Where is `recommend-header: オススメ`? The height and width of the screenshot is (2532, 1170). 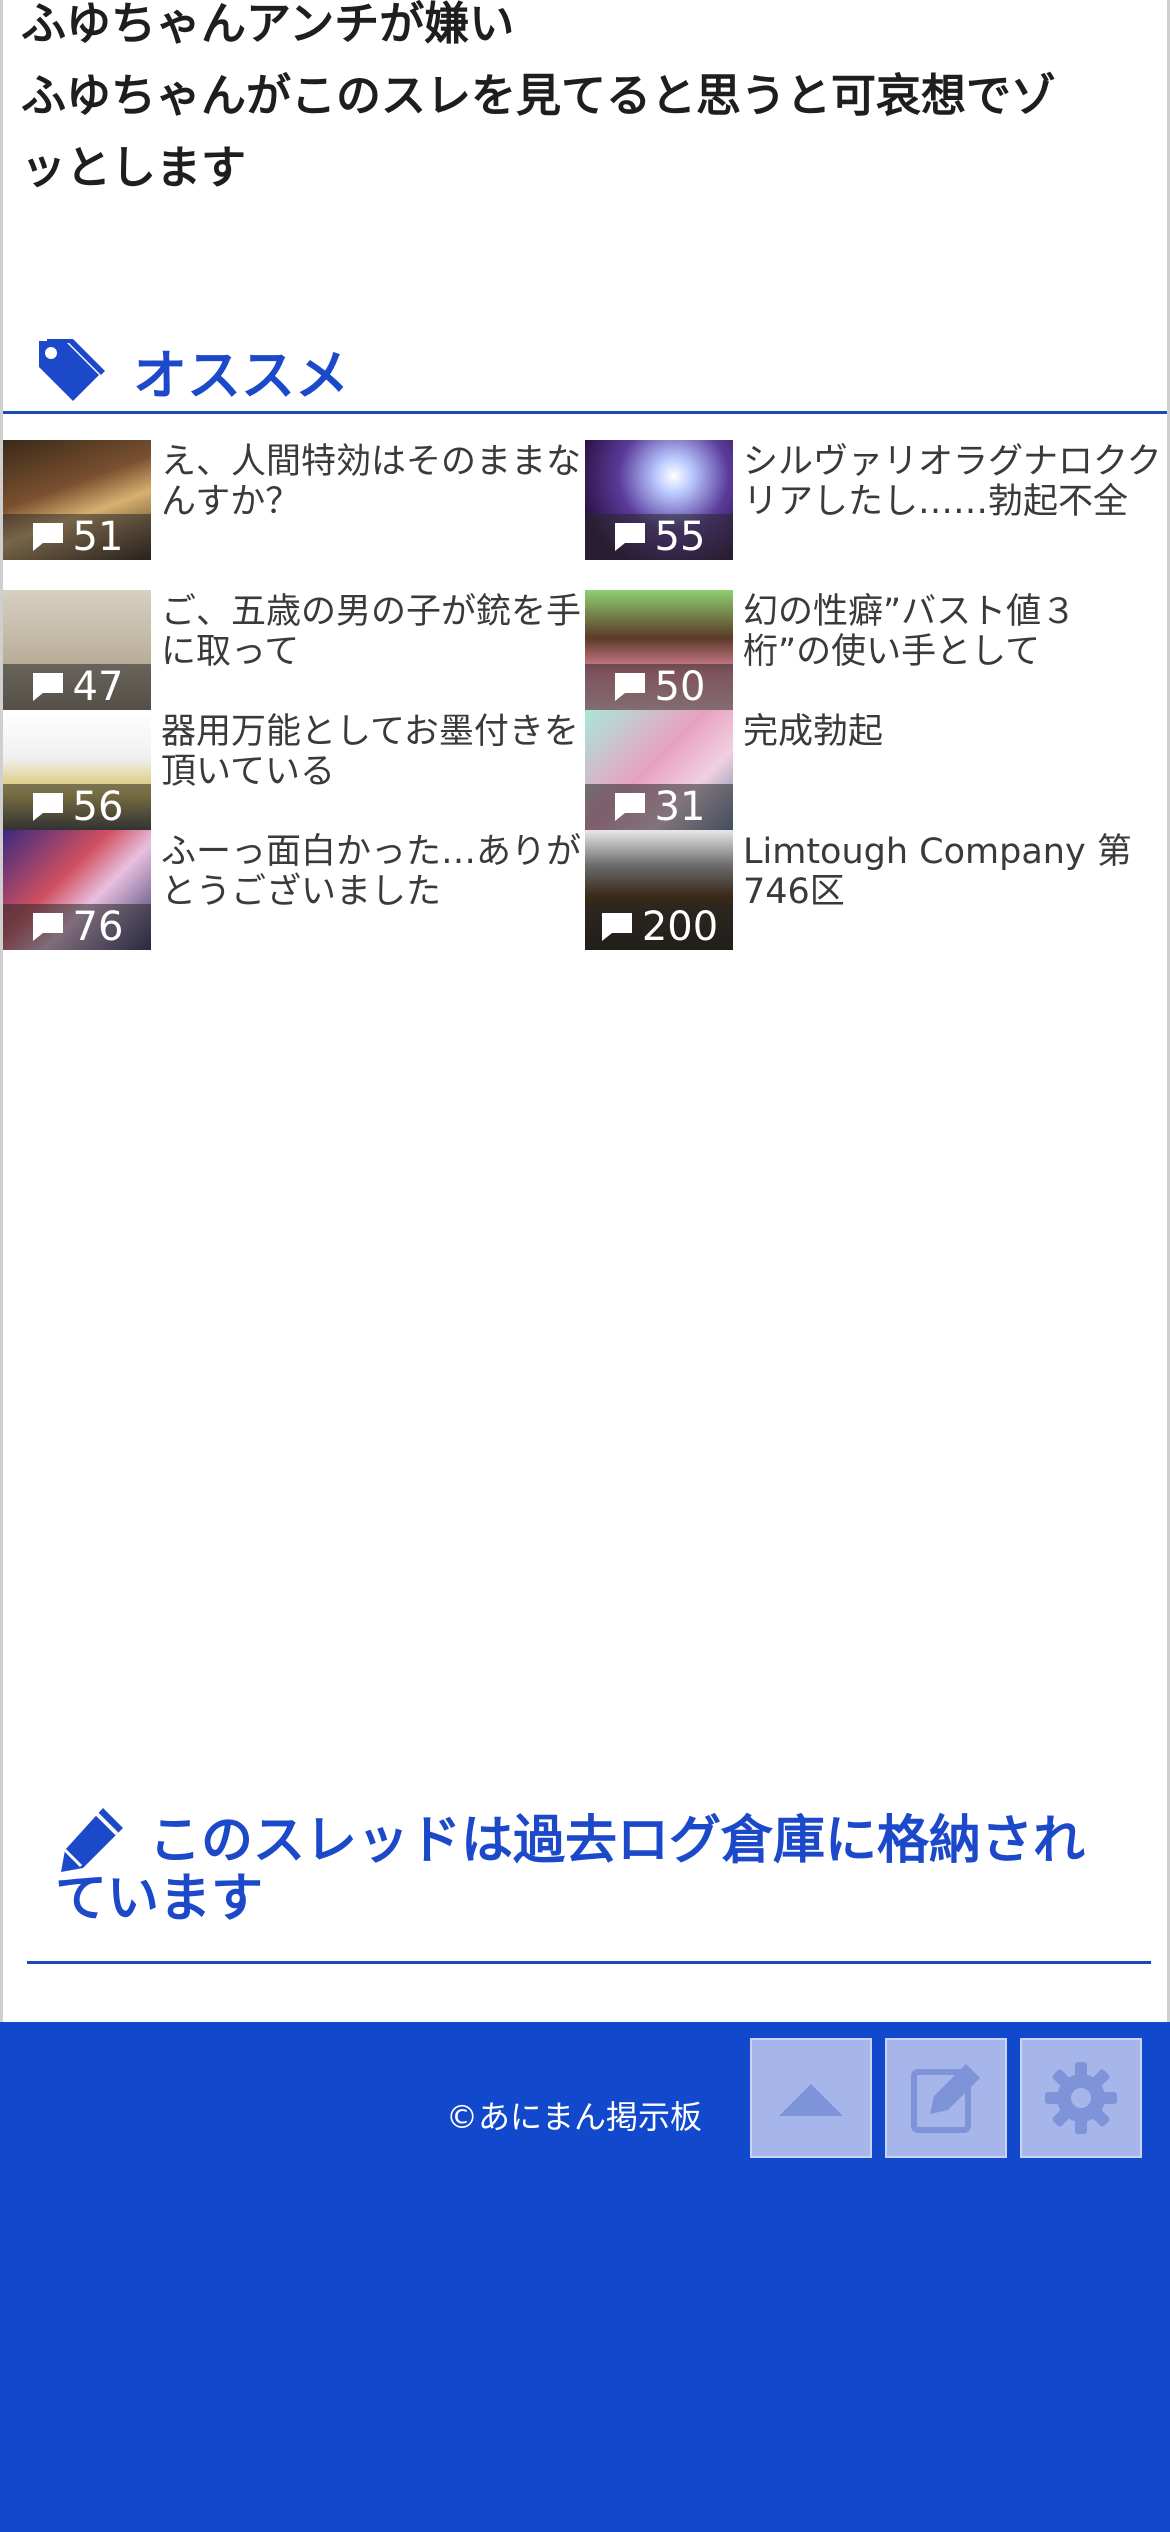
recommend-header: オススメ is located at coordinates (585, 372).